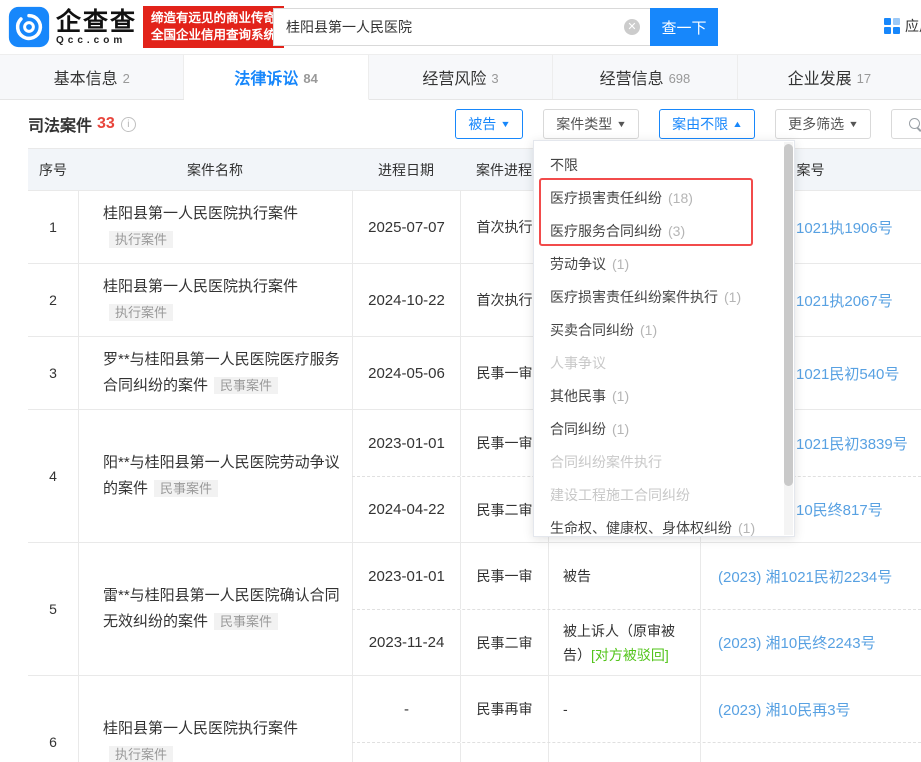  I want to click on menu-item-其他民事: 其他民事 (1), so click(664, 396).